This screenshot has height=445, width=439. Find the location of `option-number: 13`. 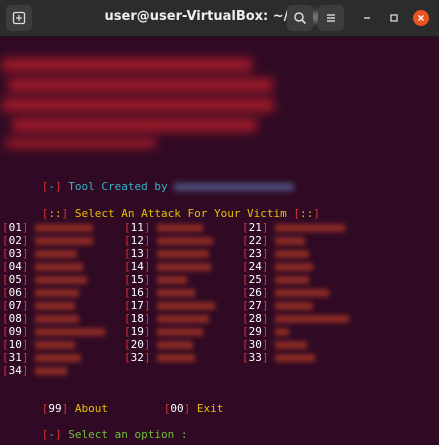

option-number: 13 is located at coordinates (137, 253).